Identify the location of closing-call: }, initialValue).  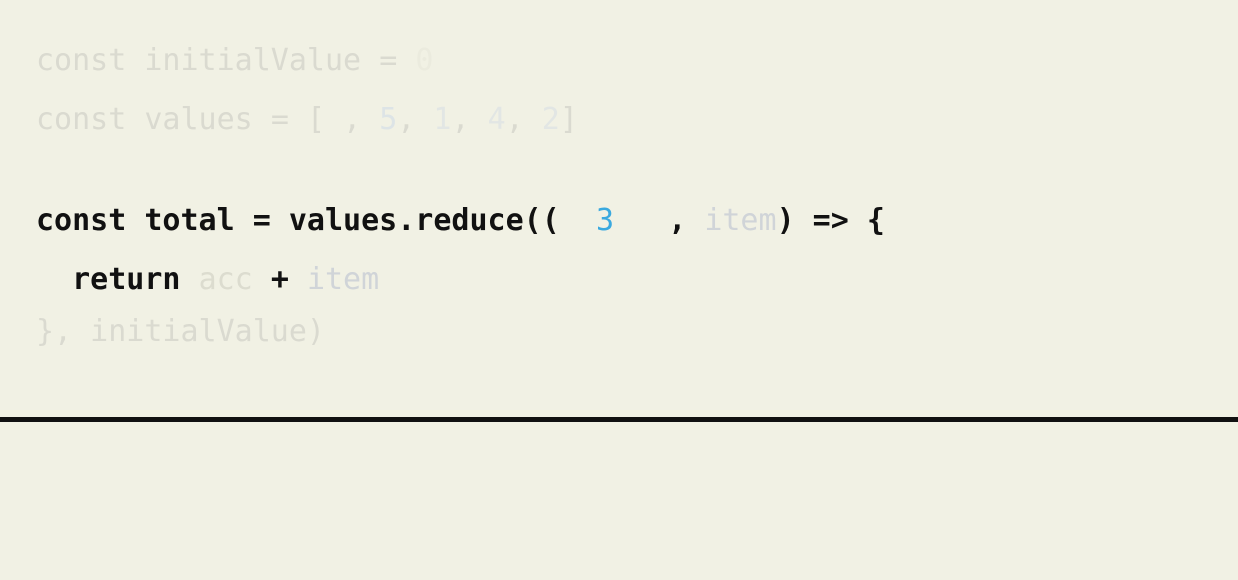
(180, 331).